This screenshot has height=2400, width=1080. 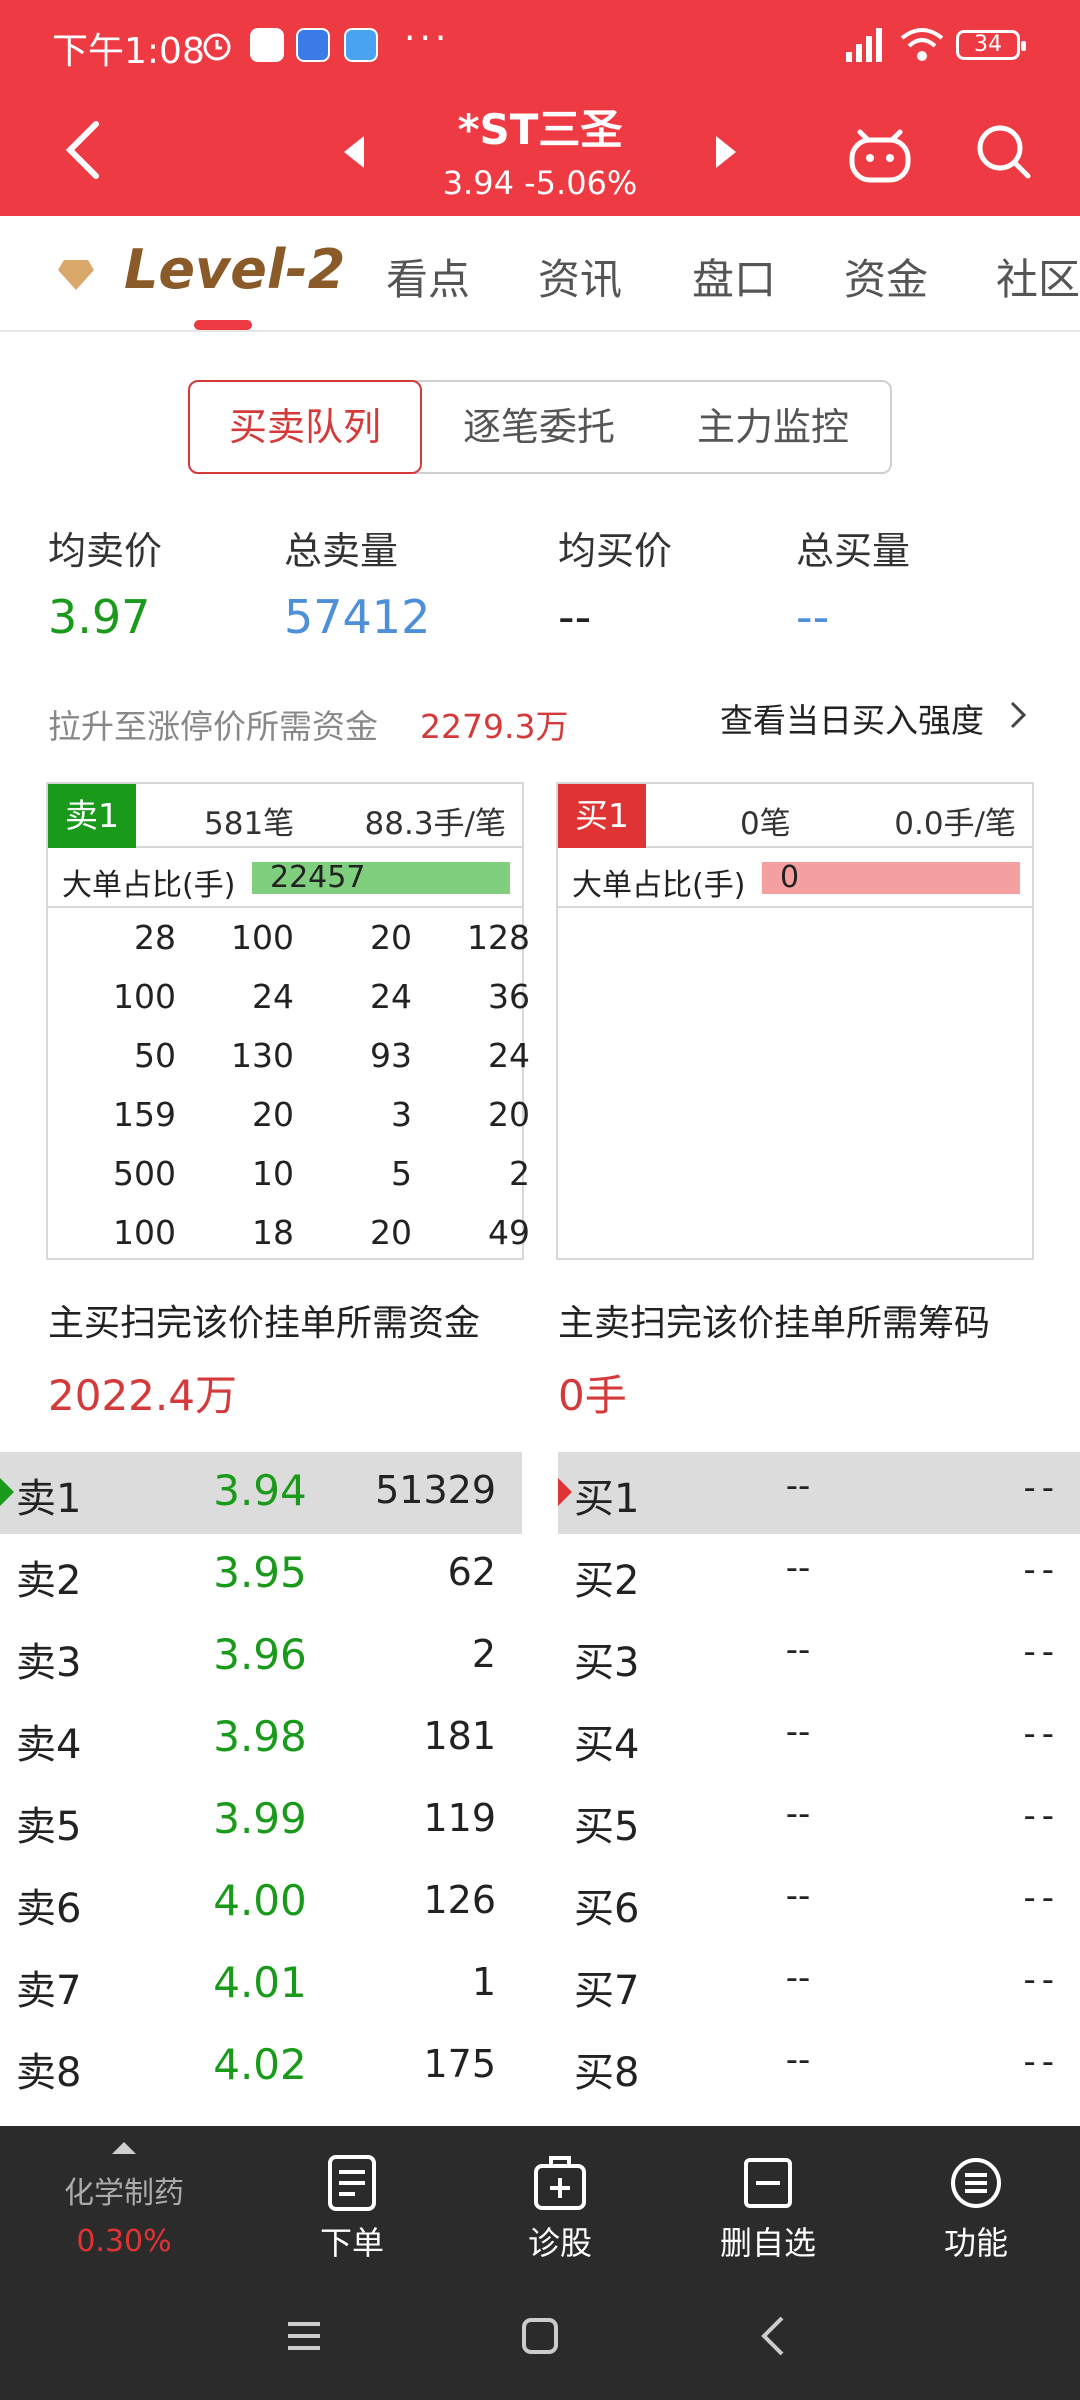 I want to click on sell-level-row: 卖6 4.00 126, so click(x=261, y=1903).